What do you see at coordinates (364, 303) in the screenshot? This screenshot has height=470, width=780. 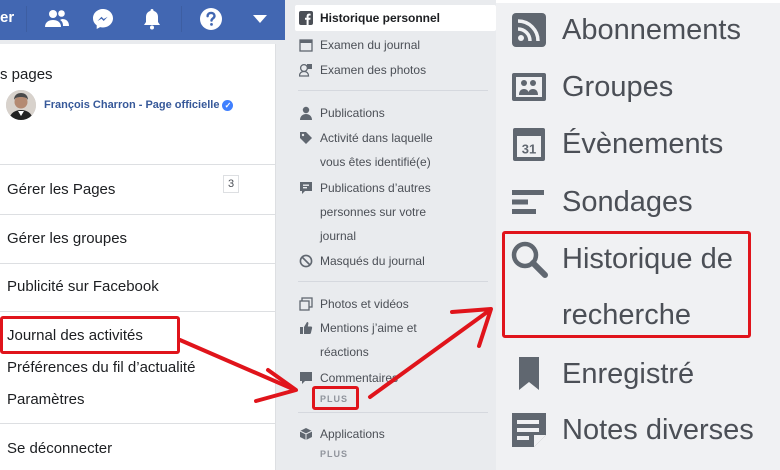 I see `sidebar-item-label: Photos et vidéos` at bounding box center [364, 303].